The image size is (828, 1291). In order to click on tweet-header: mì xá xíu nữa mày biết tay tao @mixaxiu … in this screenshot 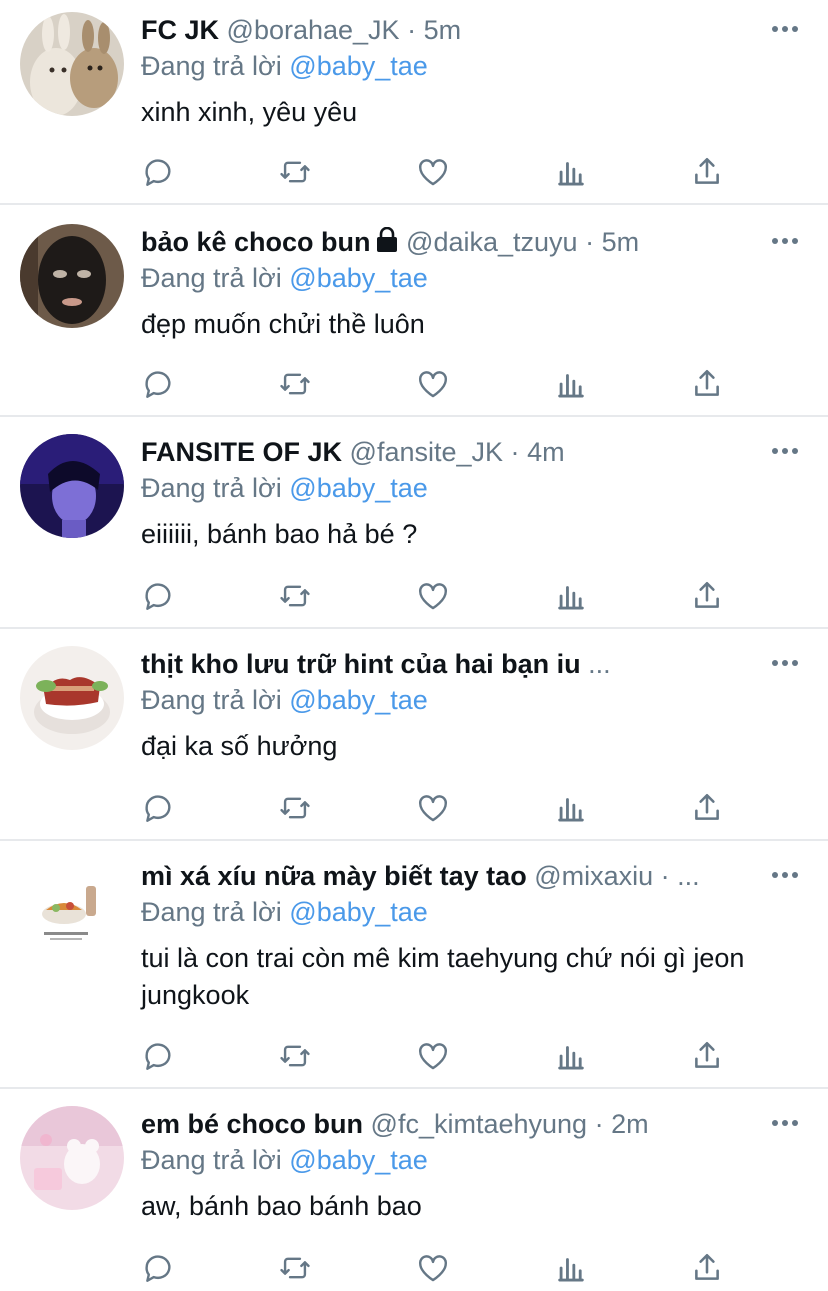, I will do `click(451, 876)`.